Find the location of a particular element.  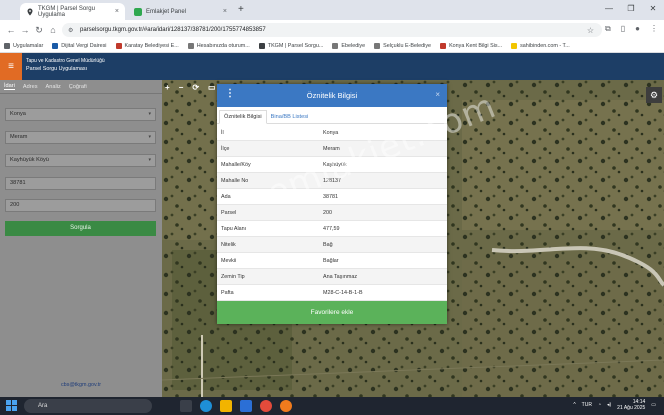

windows-start-icon is located at coordinates (11, 406).